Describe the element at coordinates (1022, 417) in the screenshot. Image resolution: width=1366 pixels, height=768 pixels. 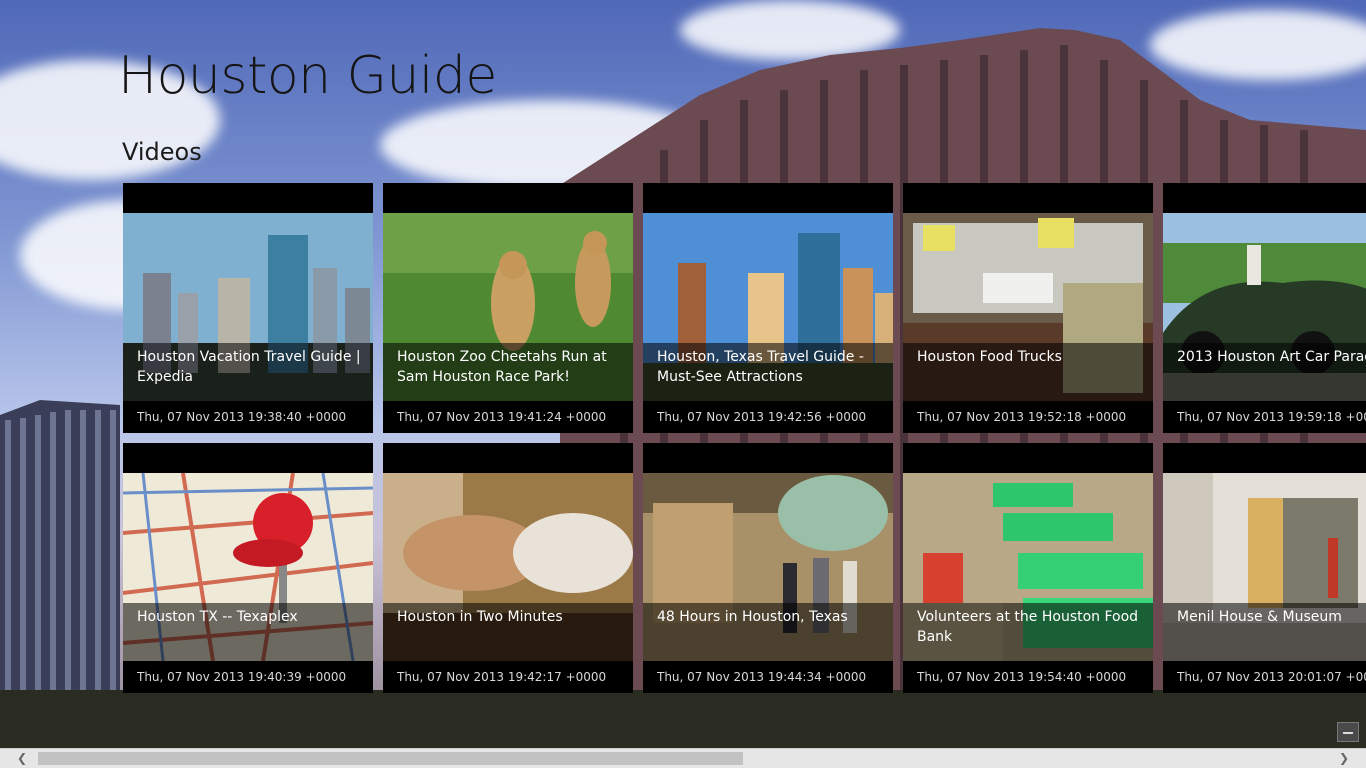
I see `video-date: Thu, 07 Nov 2013 19:52:18 +0000` at that location.